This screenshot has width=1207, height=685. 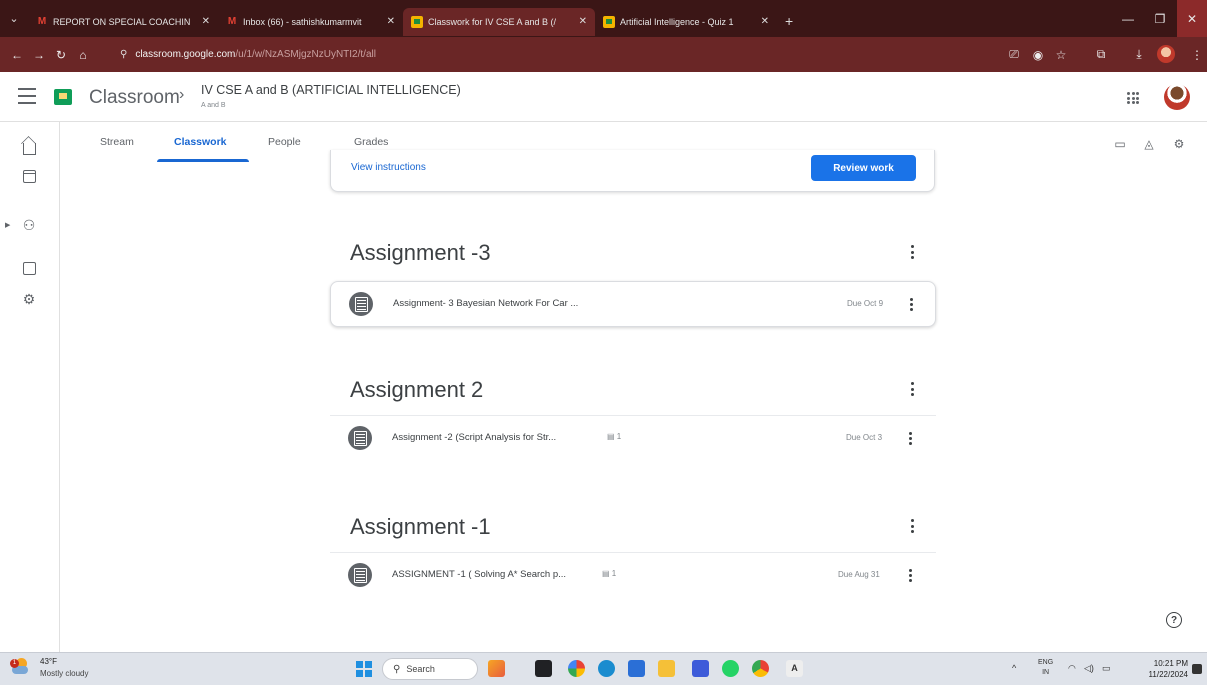 What do you see at coordinates (1197, 669) in the screenshot?
I see `notification-icon` at bounding box center [1197, 669].